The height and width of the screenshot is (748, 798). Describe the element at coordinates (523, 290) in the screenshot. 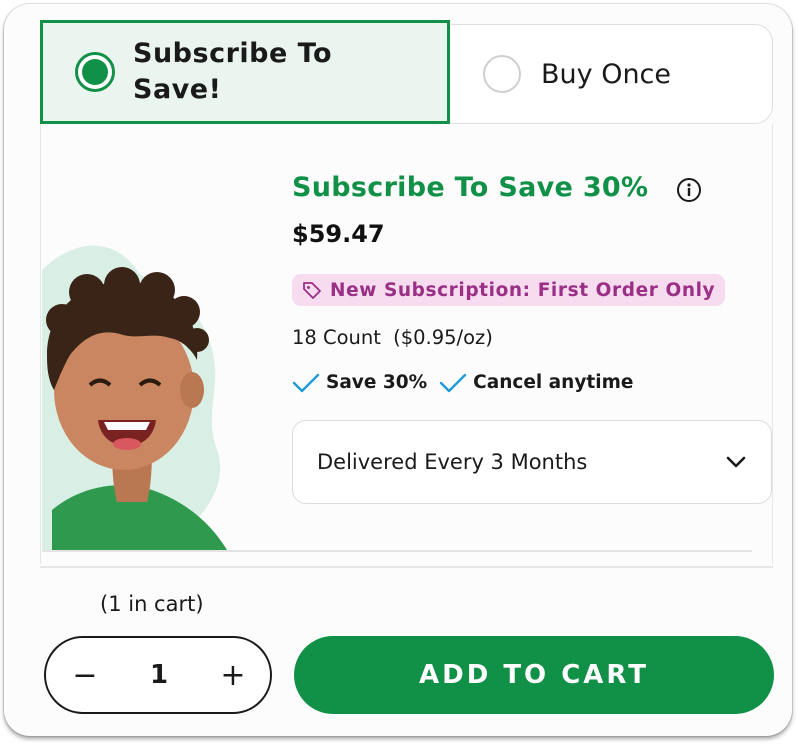

I see `badge-label: New Subscription: First Order Only` at that location.